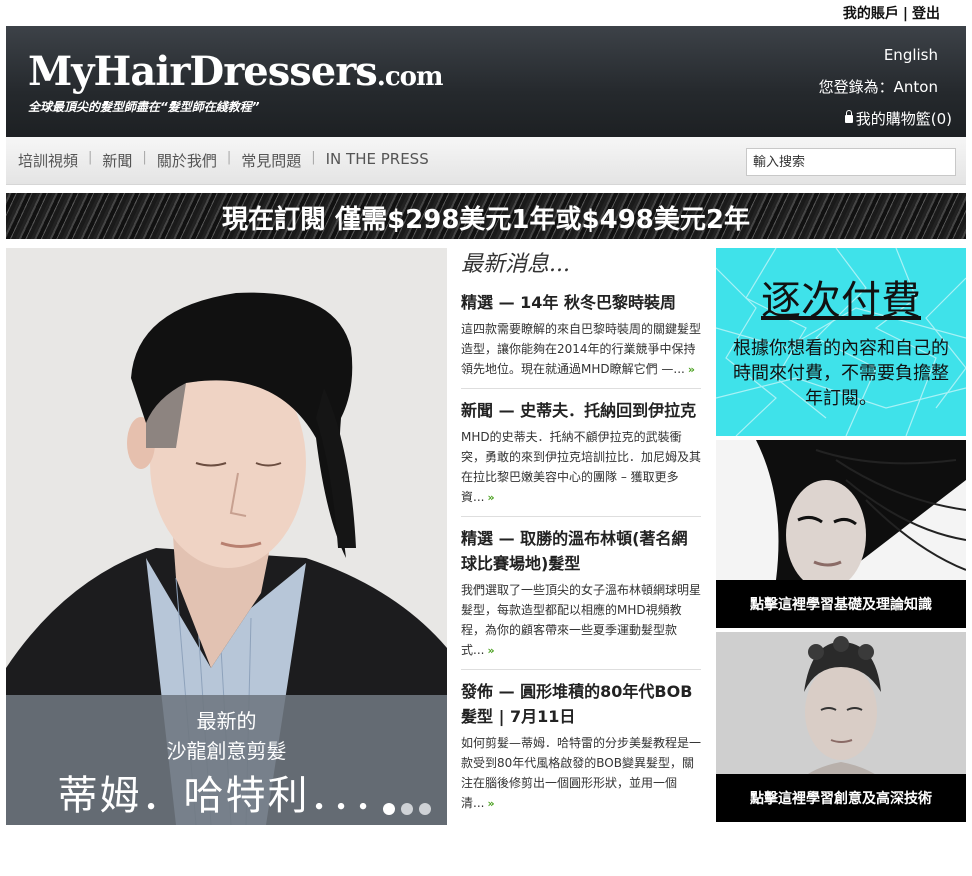  Describe the element at coordinates (226, 751) in the screenshot. I see `hero-caption-line2: 沙龍創意剪髮` at that location.